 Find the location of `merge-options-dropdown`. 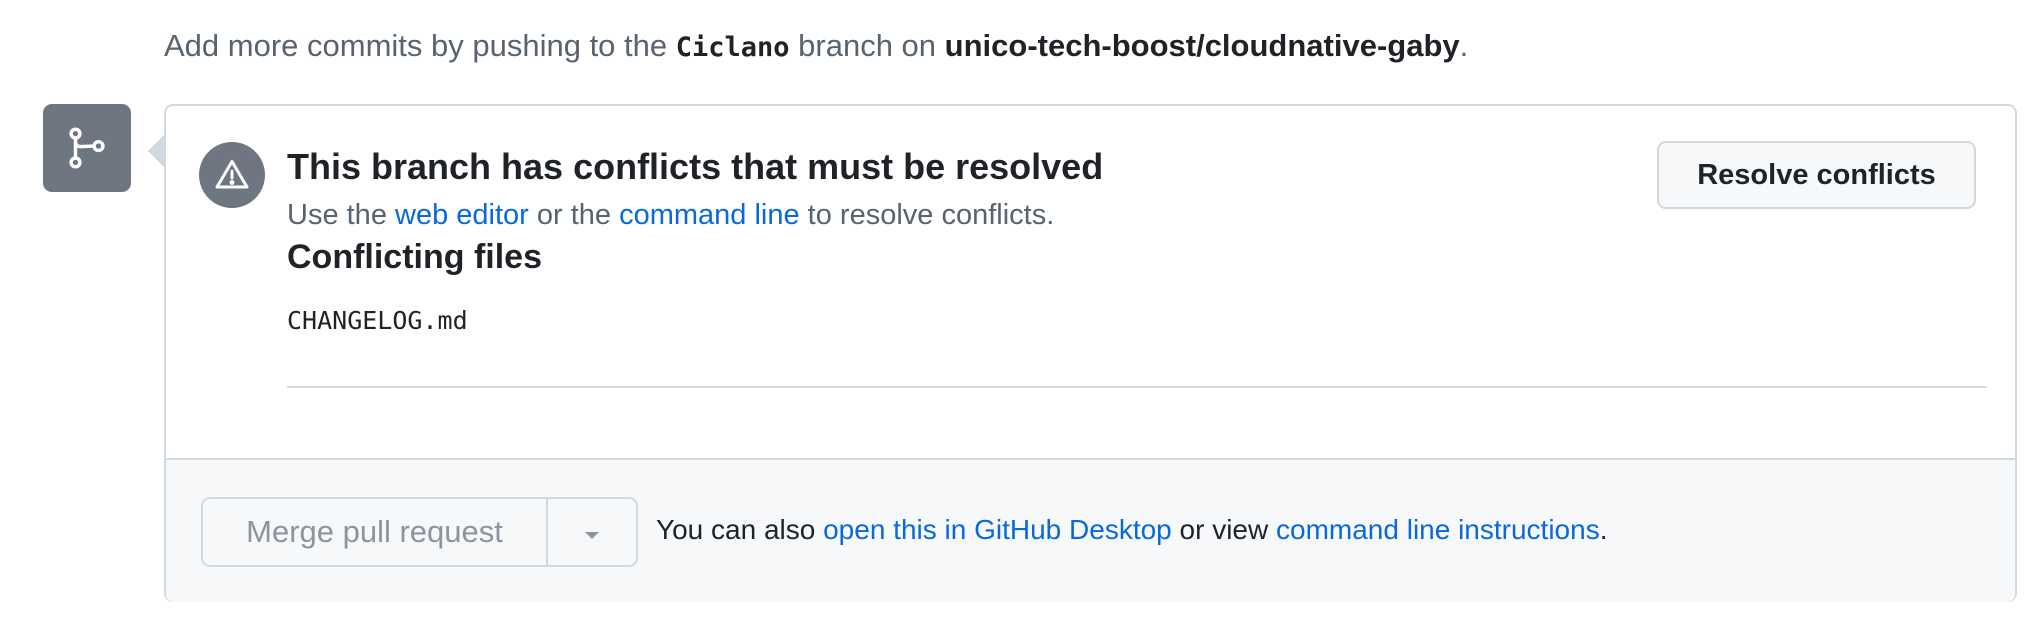

merge-options-dropdown is located at coordinates (592, 532).